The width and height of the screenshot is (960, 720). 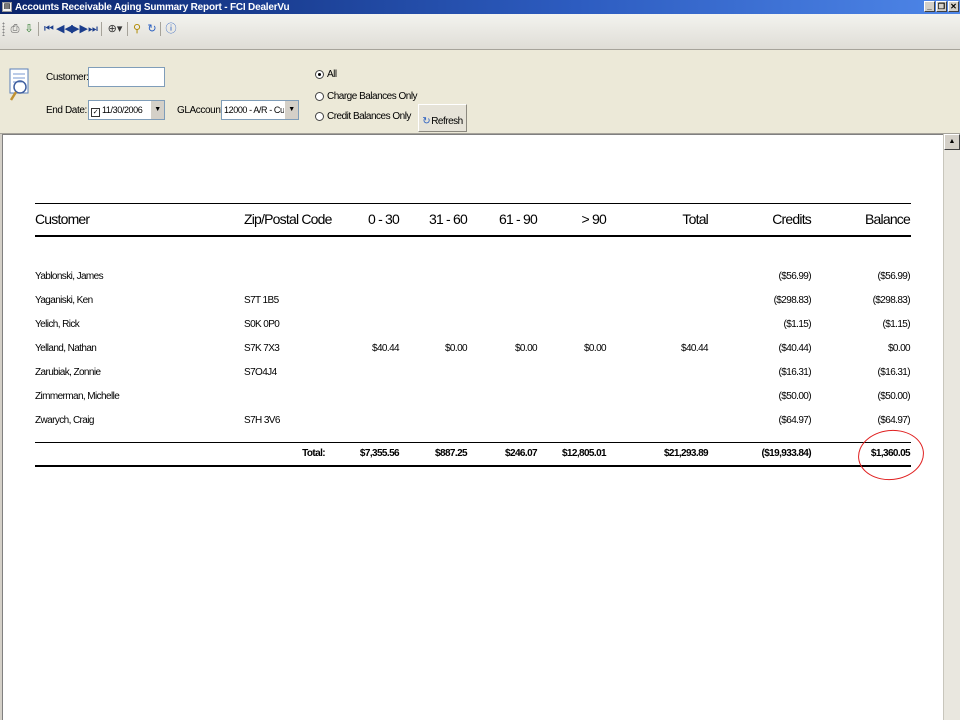 I want to click on cell-0-30: $40.44, so click(x=386, y=348).